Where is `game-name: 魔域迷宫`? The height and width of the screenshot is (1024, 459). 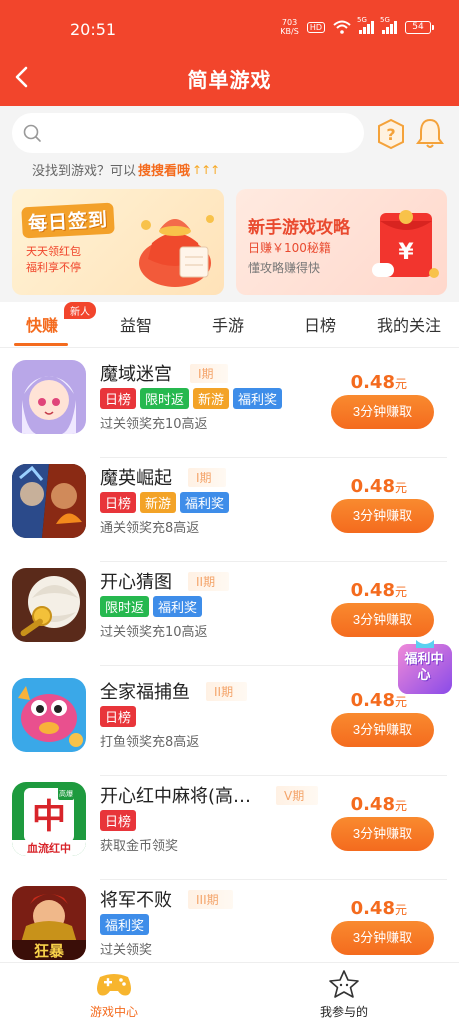
game-name: 魔域迷宫 is located at coordinates (136, 374).